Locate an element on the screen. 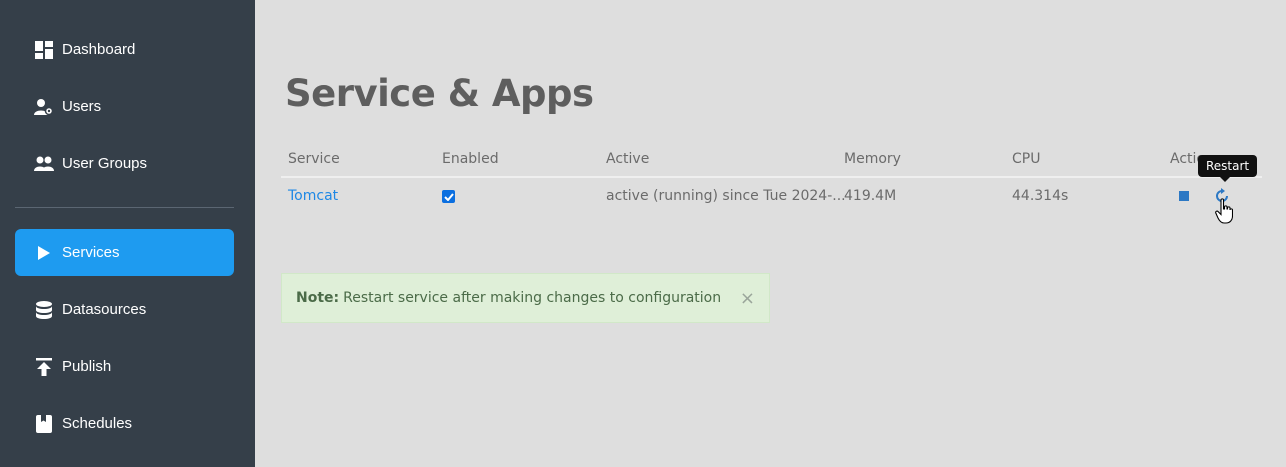  sidebar-item-user-groups: User Groups is located at coordinates (124, 163).